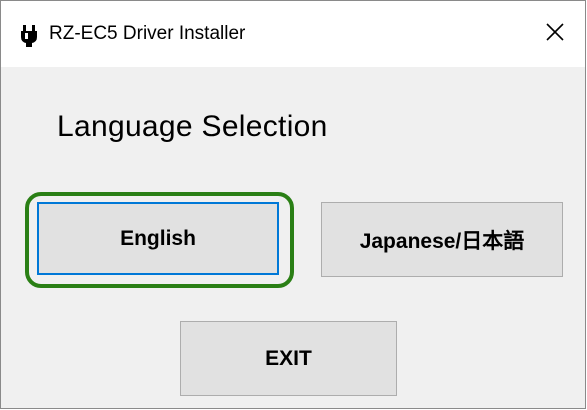 The image size is (587, 410). I want to click on window-title: RZ-EC5 Driver Installer, so click(147, 33).